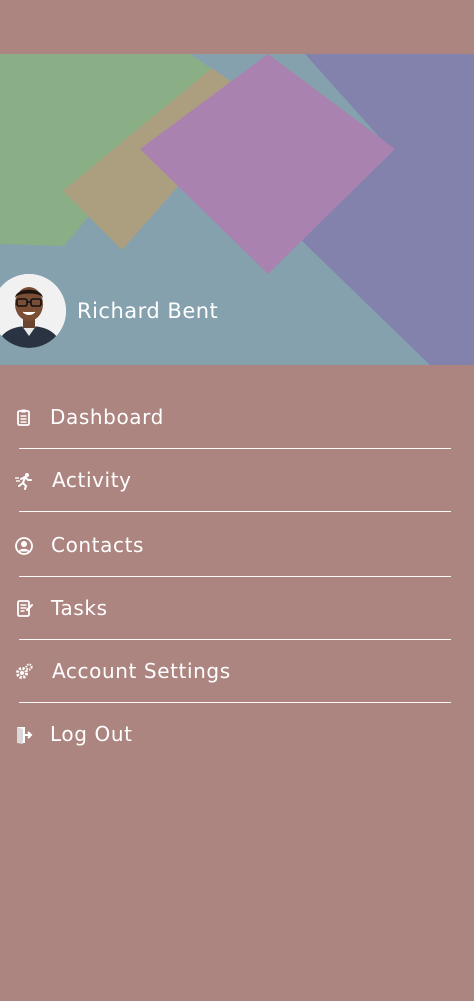  What do you see at coordinates (237, 608) in the screenshot?
I see `menu-item-tasks: Tasks` at bounding box center [237, 608].